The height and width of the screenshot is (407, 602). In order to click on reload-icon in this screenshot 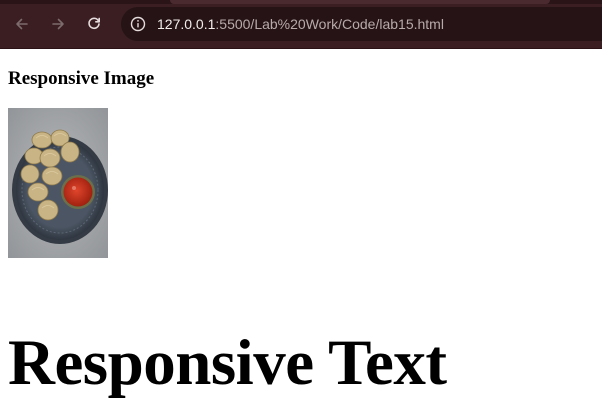, I will do `click(94, 23)`.